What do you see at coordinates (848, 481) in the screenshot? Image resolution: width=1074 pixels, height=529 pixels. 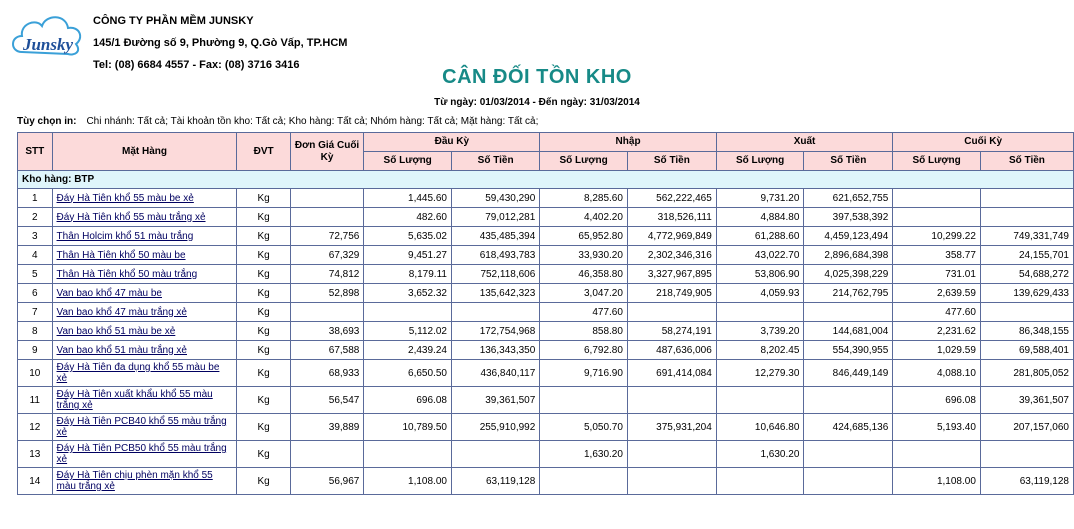 I see `row-export-amount` at bounding box center [848, 481].